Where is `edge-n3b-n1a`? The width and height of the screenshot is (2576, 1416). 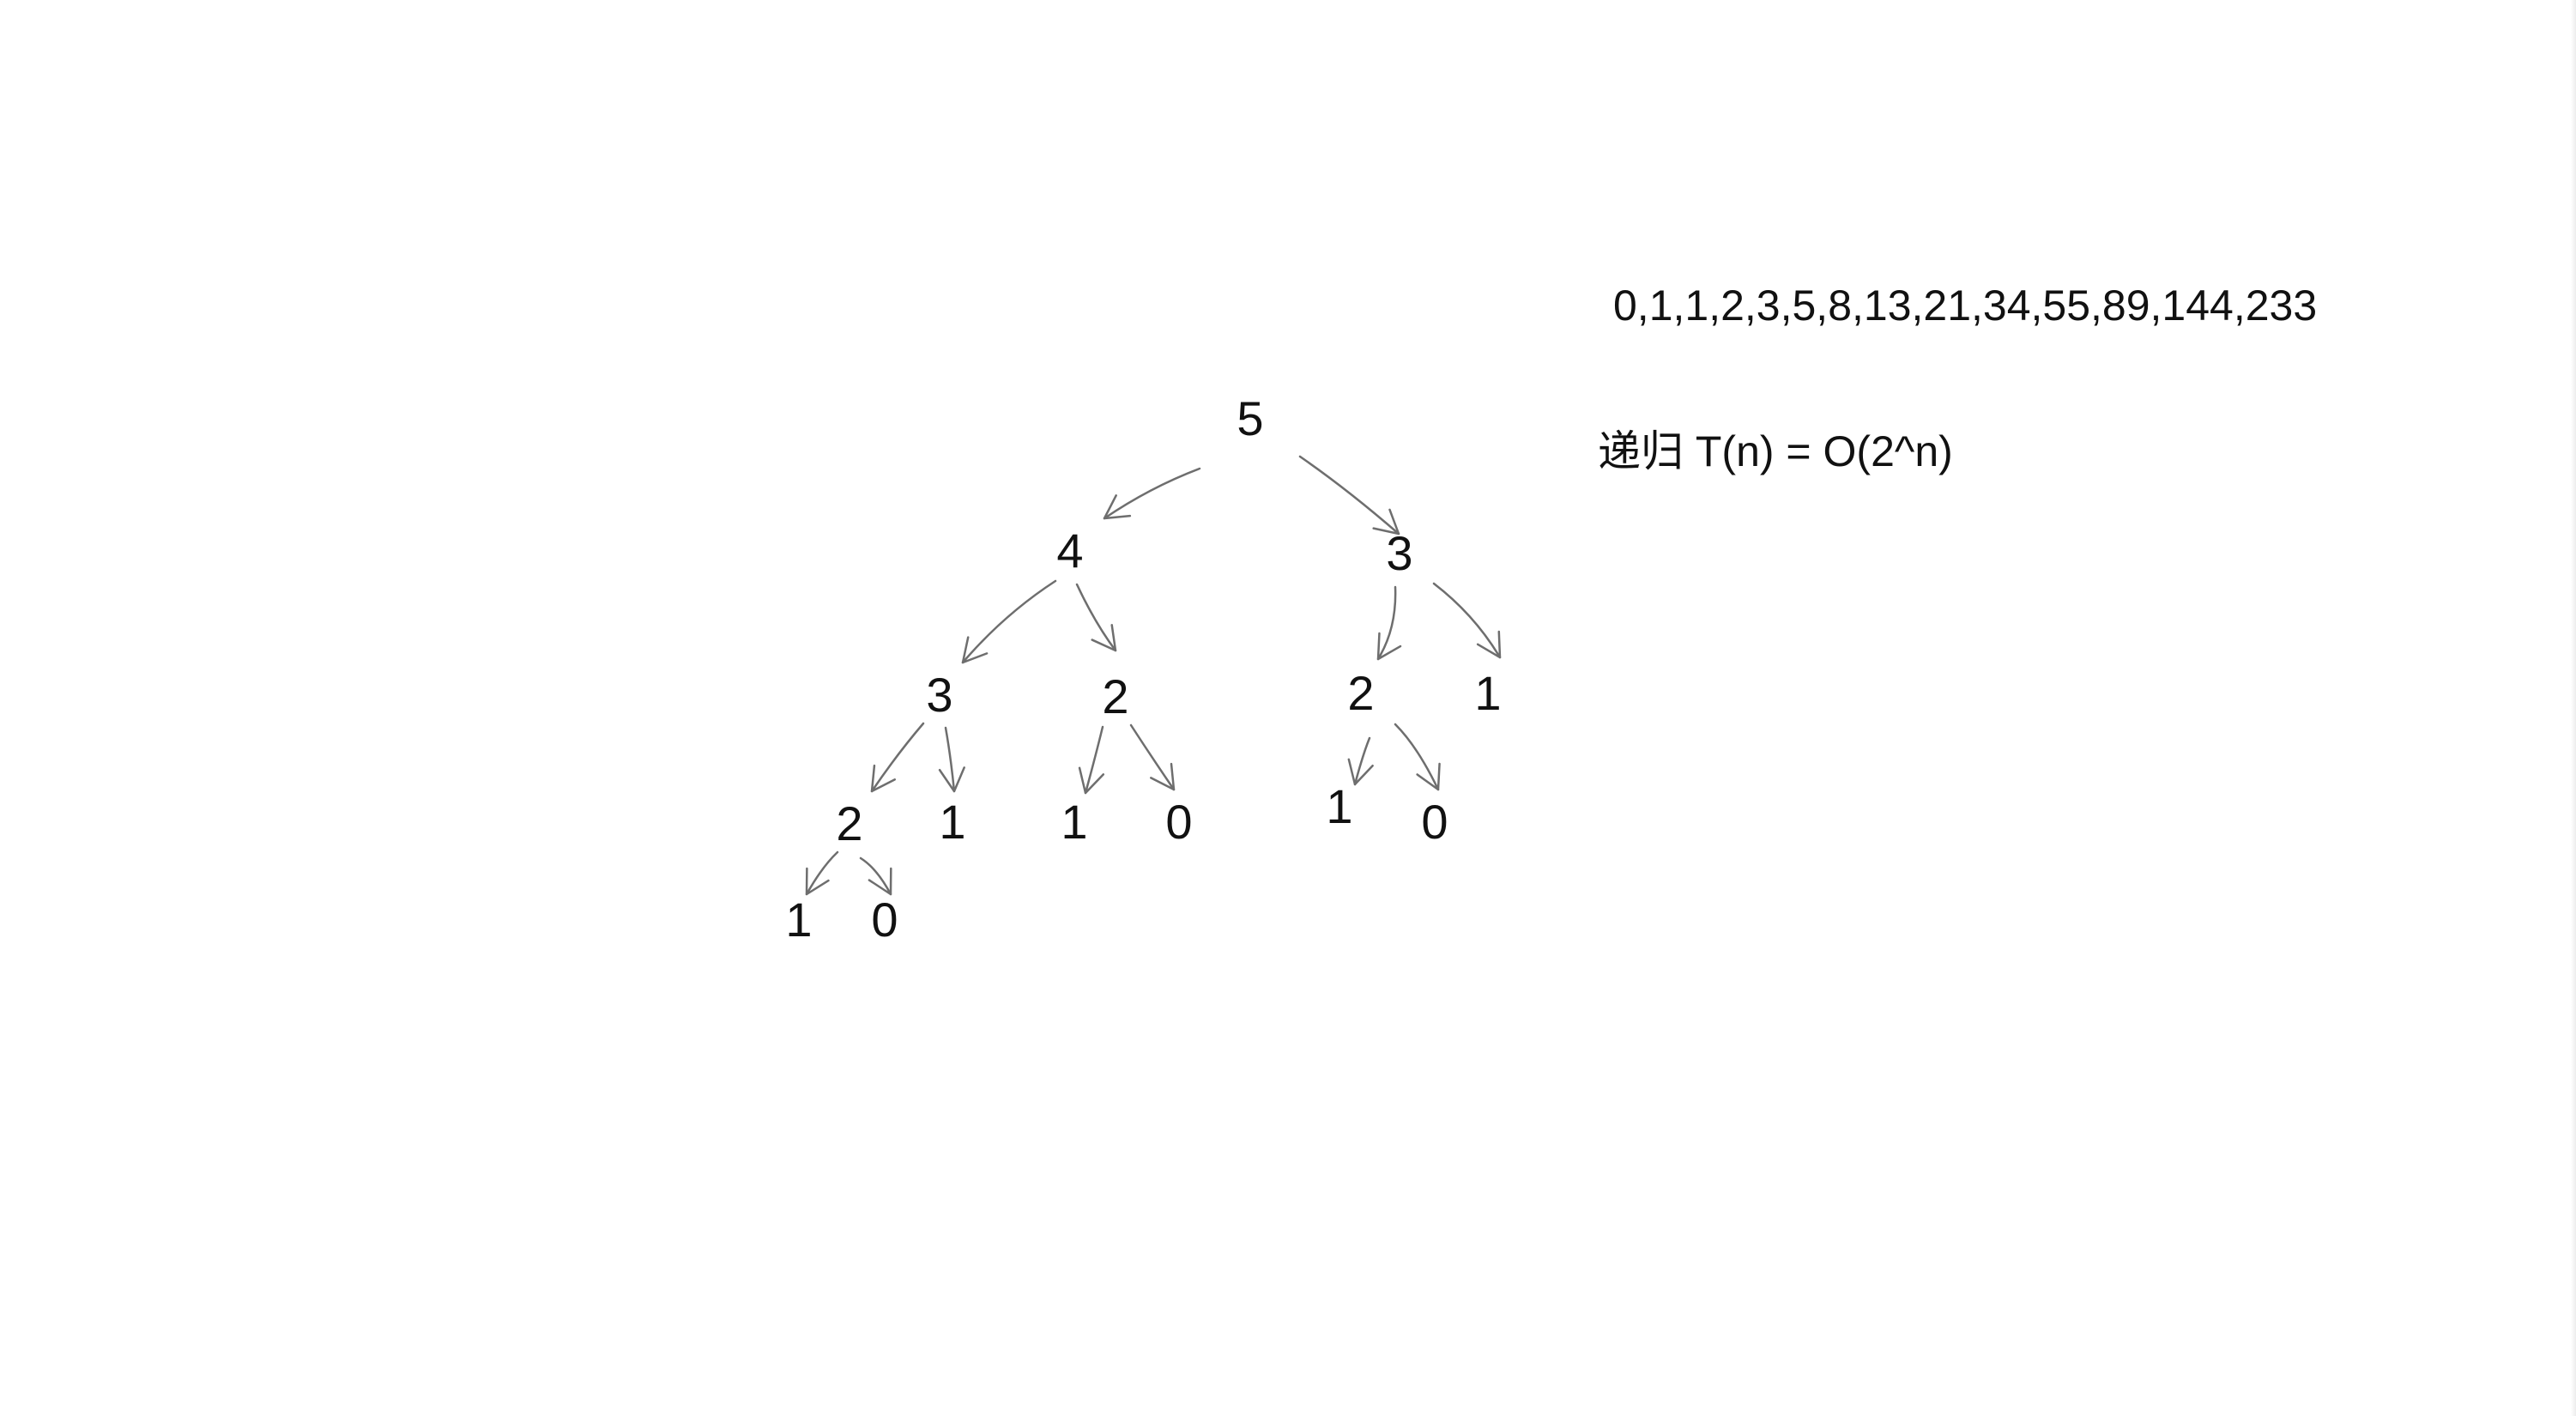
edge-n3b-n1a is located at coordinates (1467, 620).